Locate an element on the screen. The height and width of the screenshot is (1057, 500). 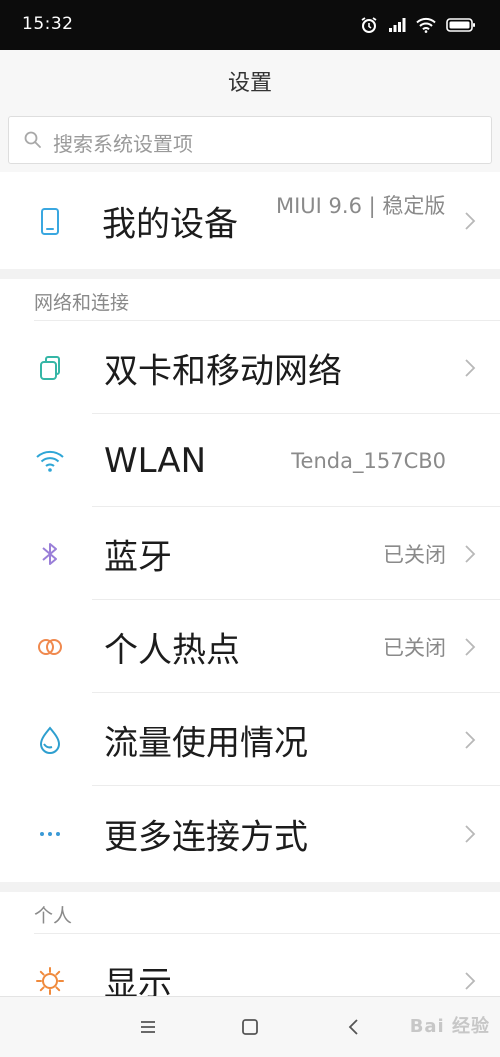
section-title-personal: 个人 is located at coordinates (53, 916).